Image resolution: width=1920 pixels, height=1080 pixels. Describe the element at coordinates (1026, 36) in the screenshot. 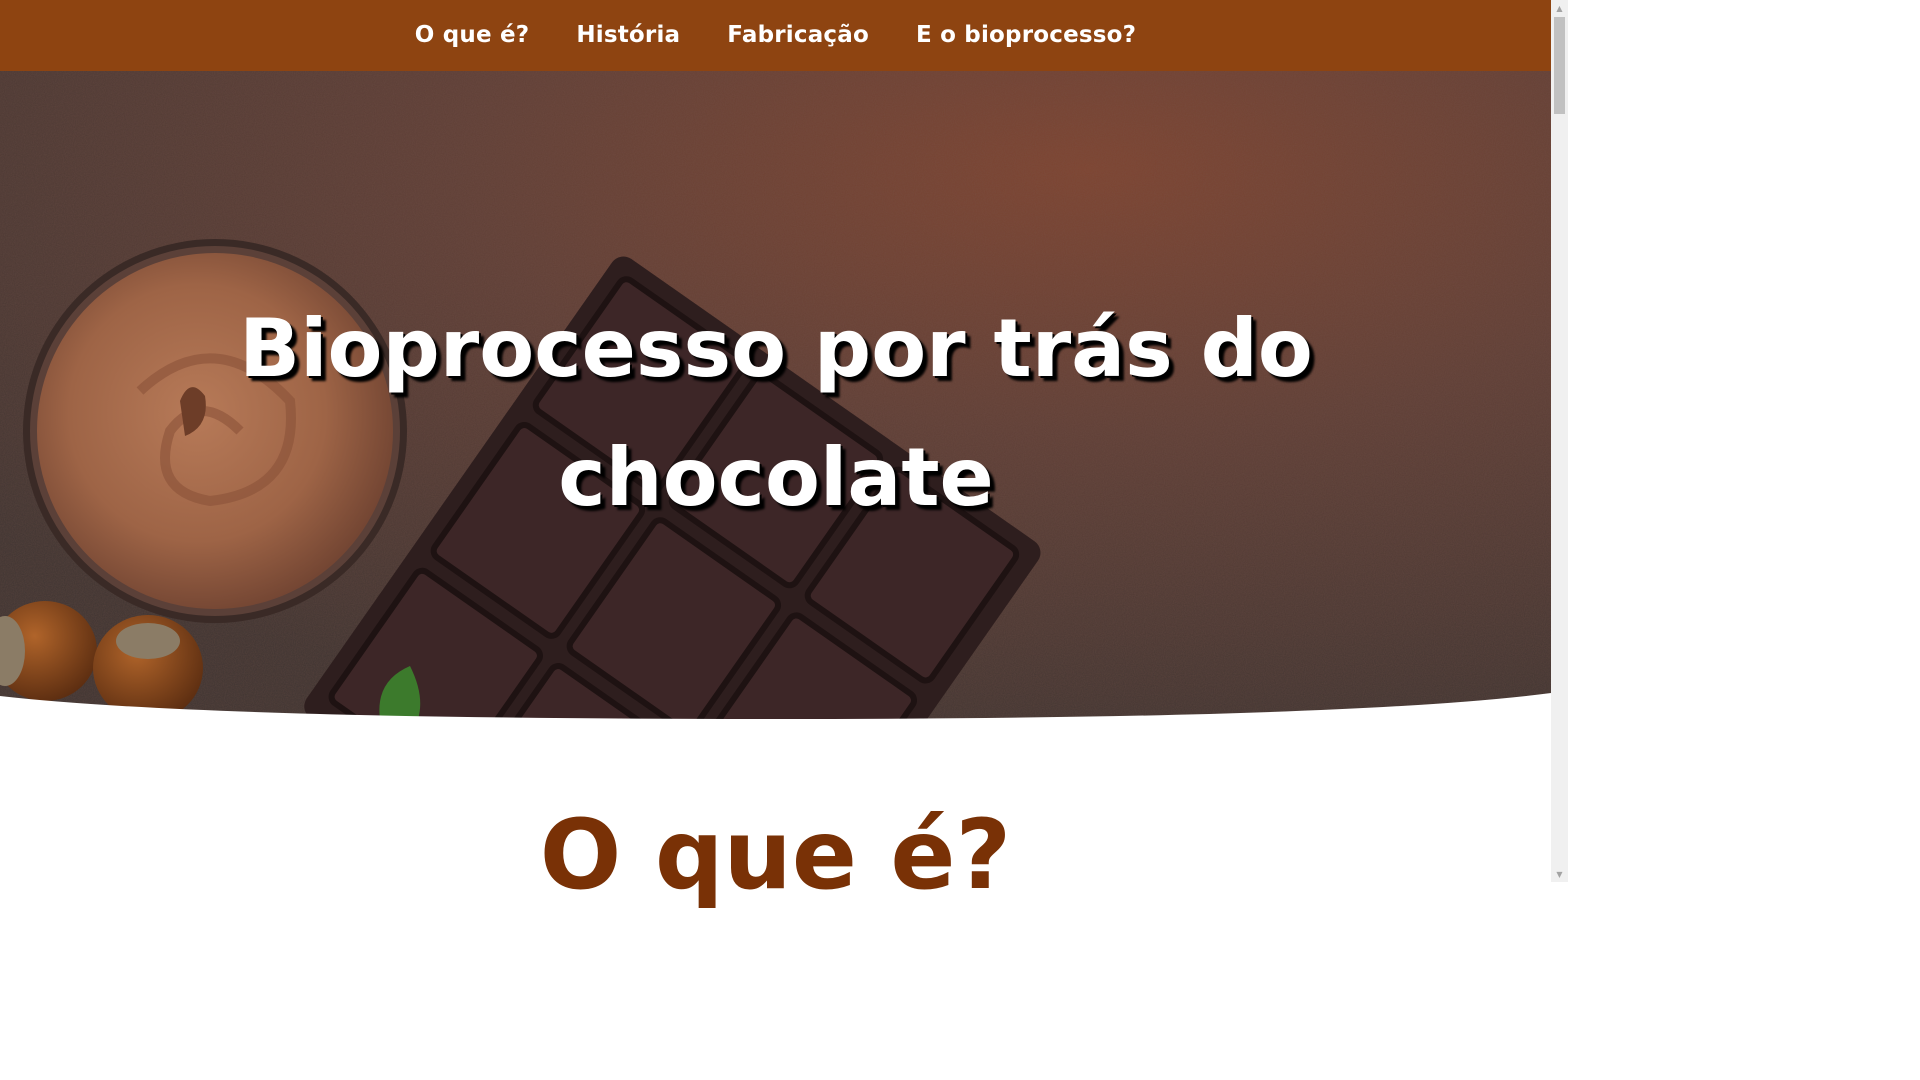

I see `nav-link-bioprocesso: E o bioprocesso?` at that location.